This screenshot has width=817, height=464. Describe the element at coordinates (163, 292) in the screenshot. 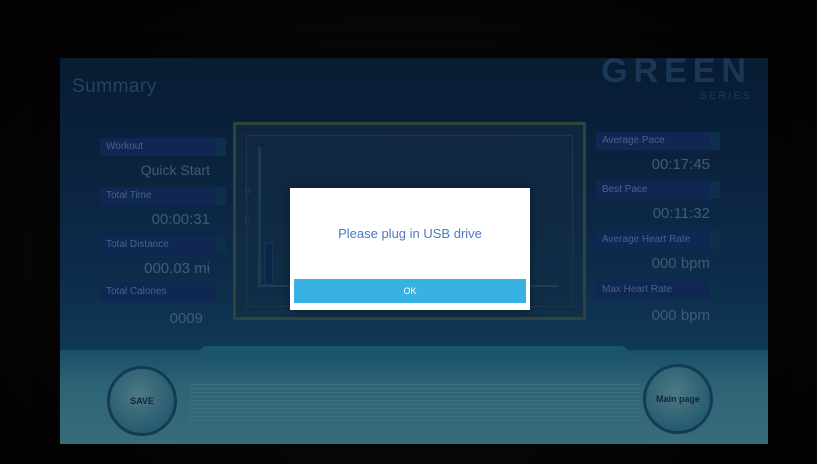

I see `total-calories-label: Total Calories` at that location.